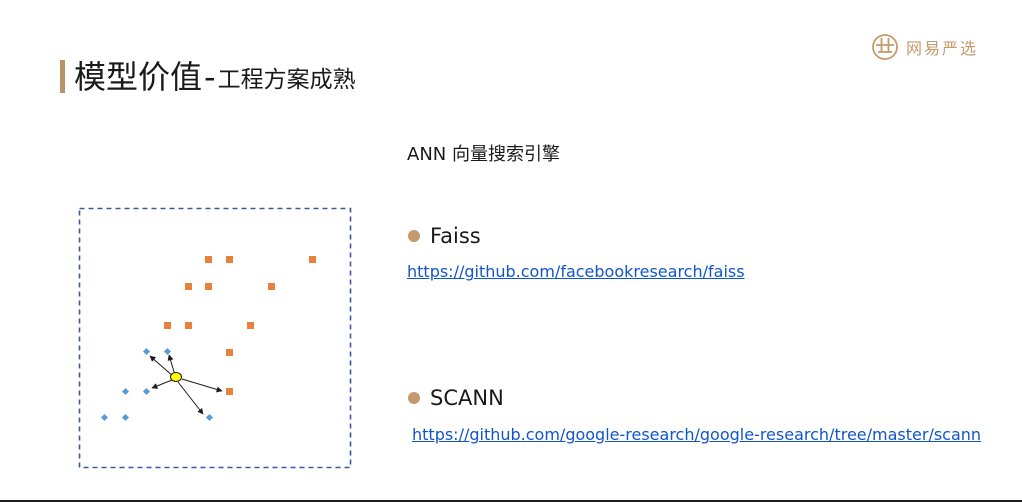  I want to click on page-title: 模型价值 - 工程方案成熟, so click(215, 76).